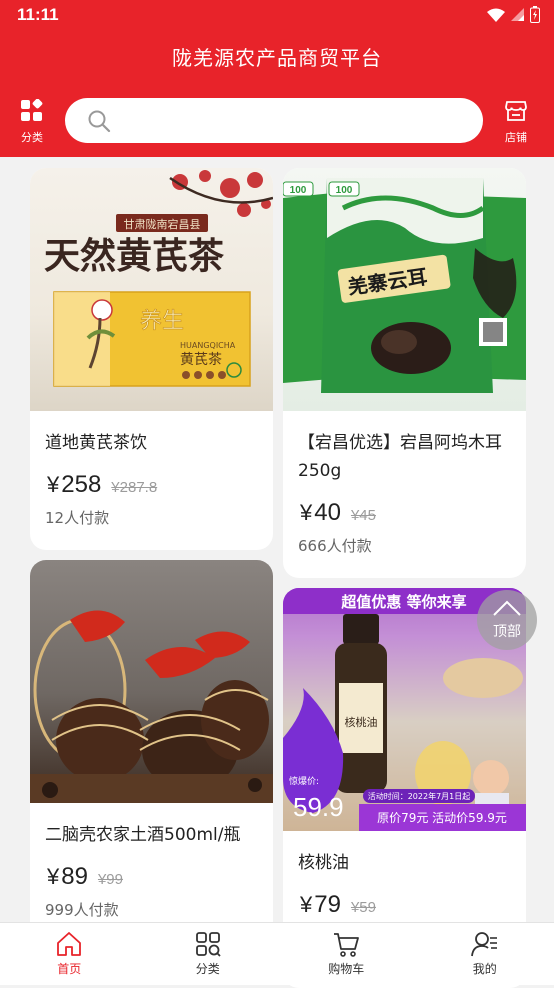 Image resolution: width=554 pixels, height=988 pixels. Describe the element at coordinates (74, 485) in the screenshot. I see `product-price: ¥258` at that location.